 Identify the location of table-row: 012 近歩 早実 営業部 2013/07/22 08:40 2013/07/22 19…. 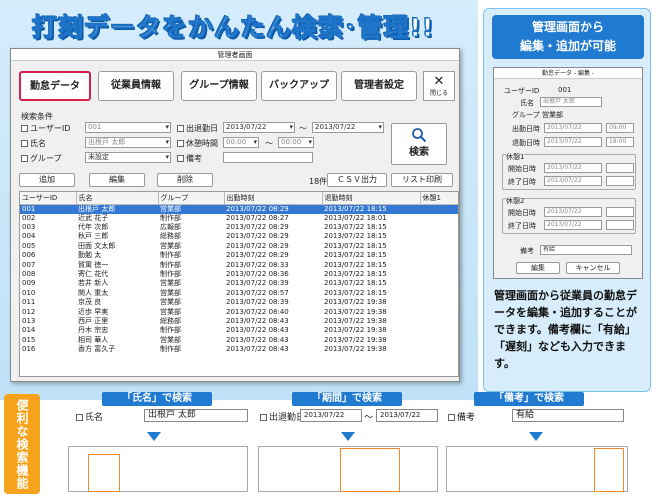
(239, 311).